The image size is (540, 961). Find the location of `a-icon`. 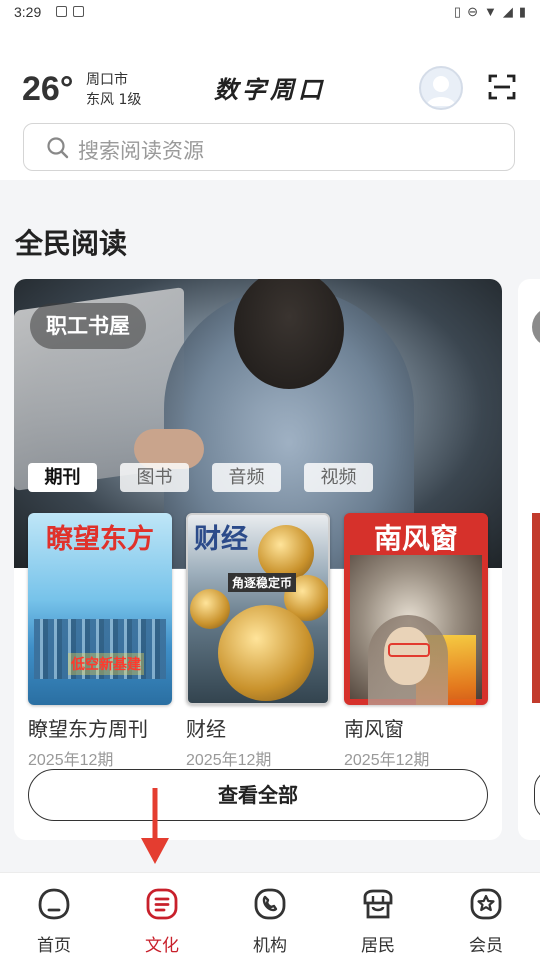

a-icon is located at coordinates (78, 11).